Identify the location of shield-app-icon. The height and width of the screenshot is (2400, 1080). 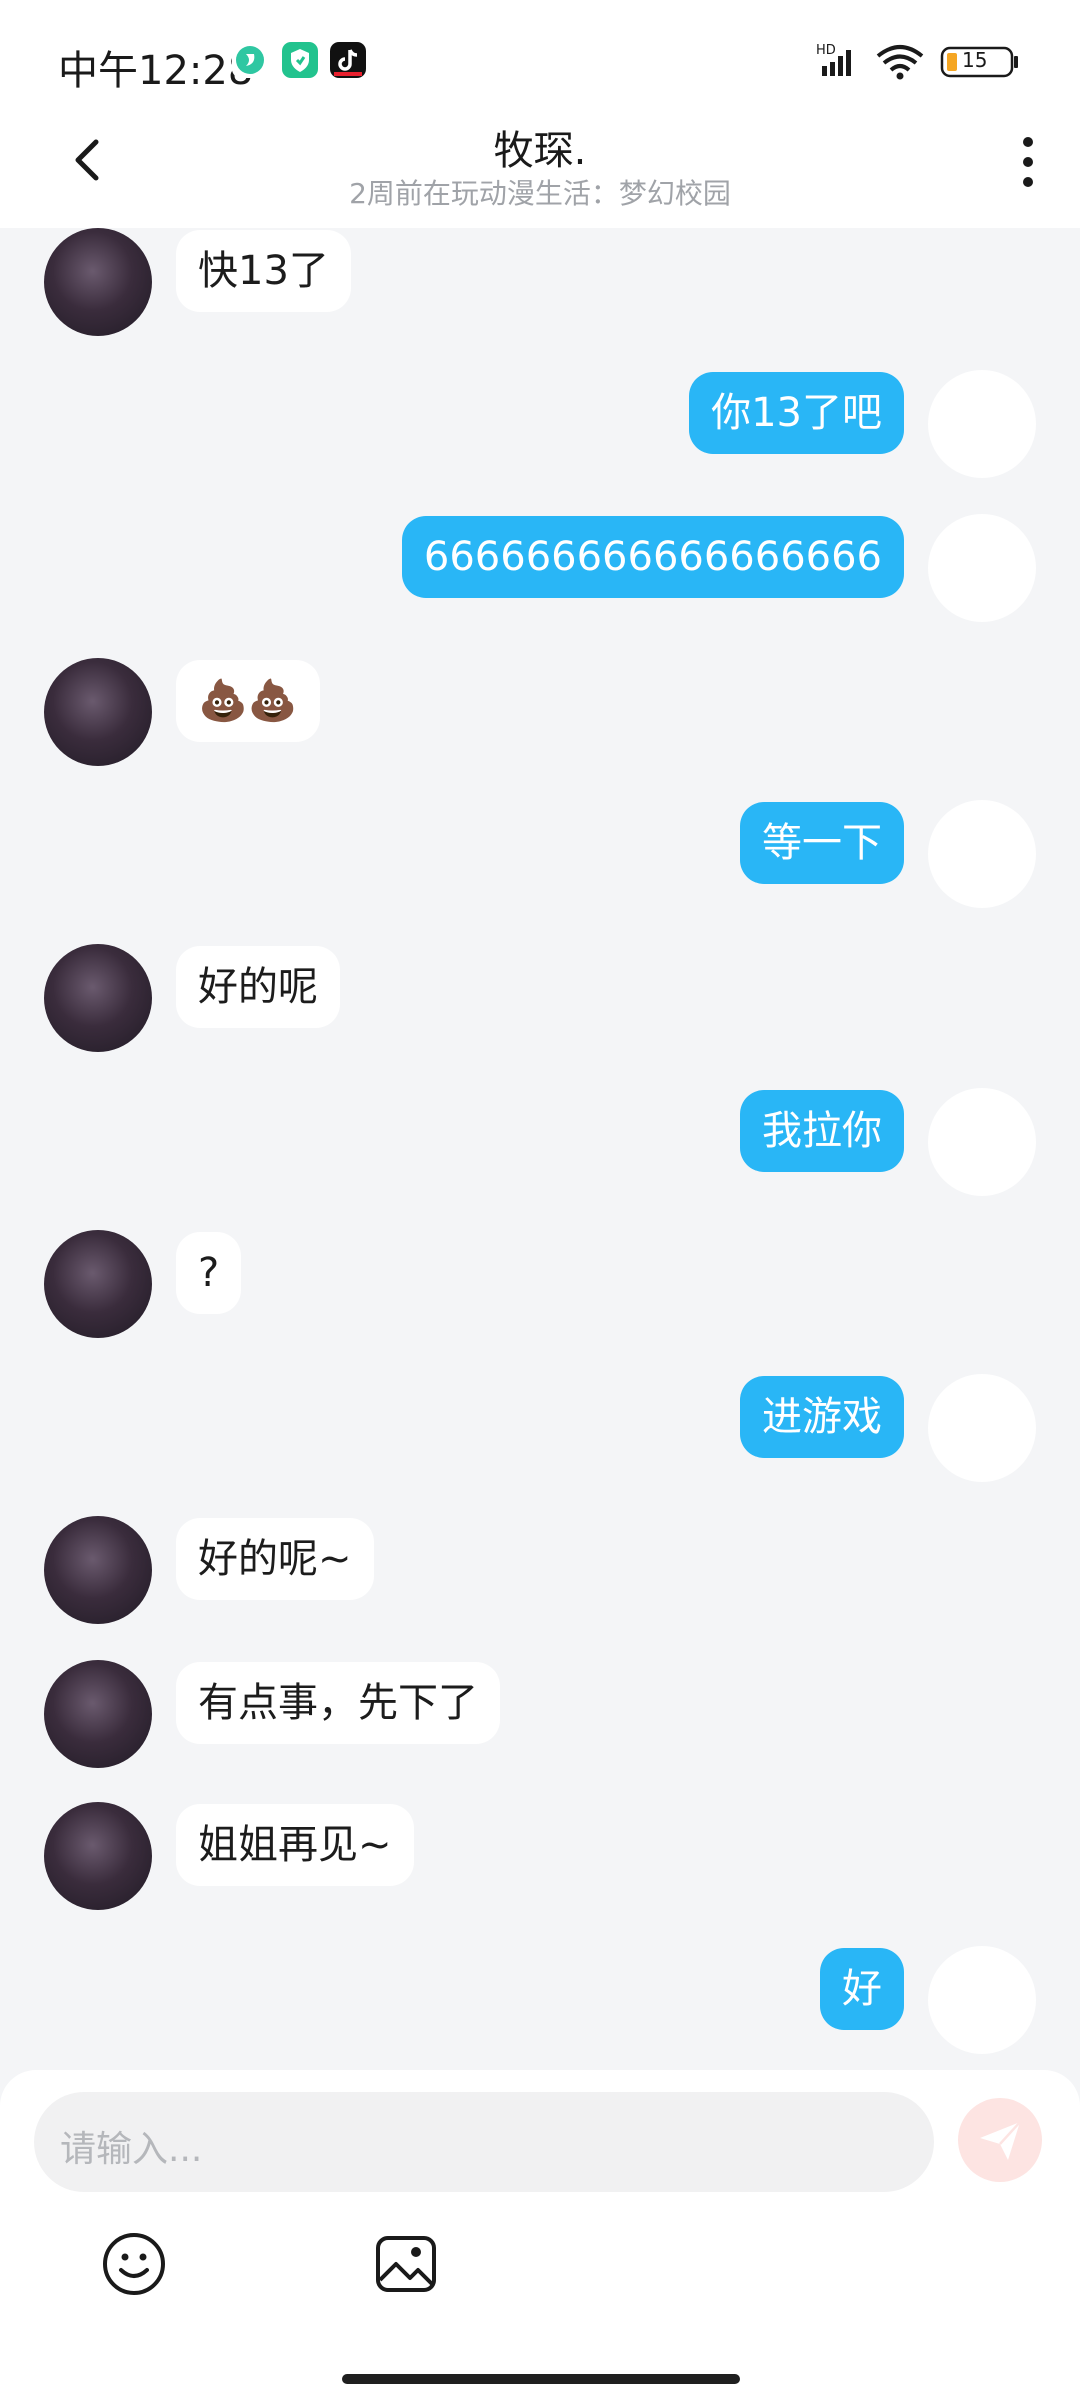
(300, 60).